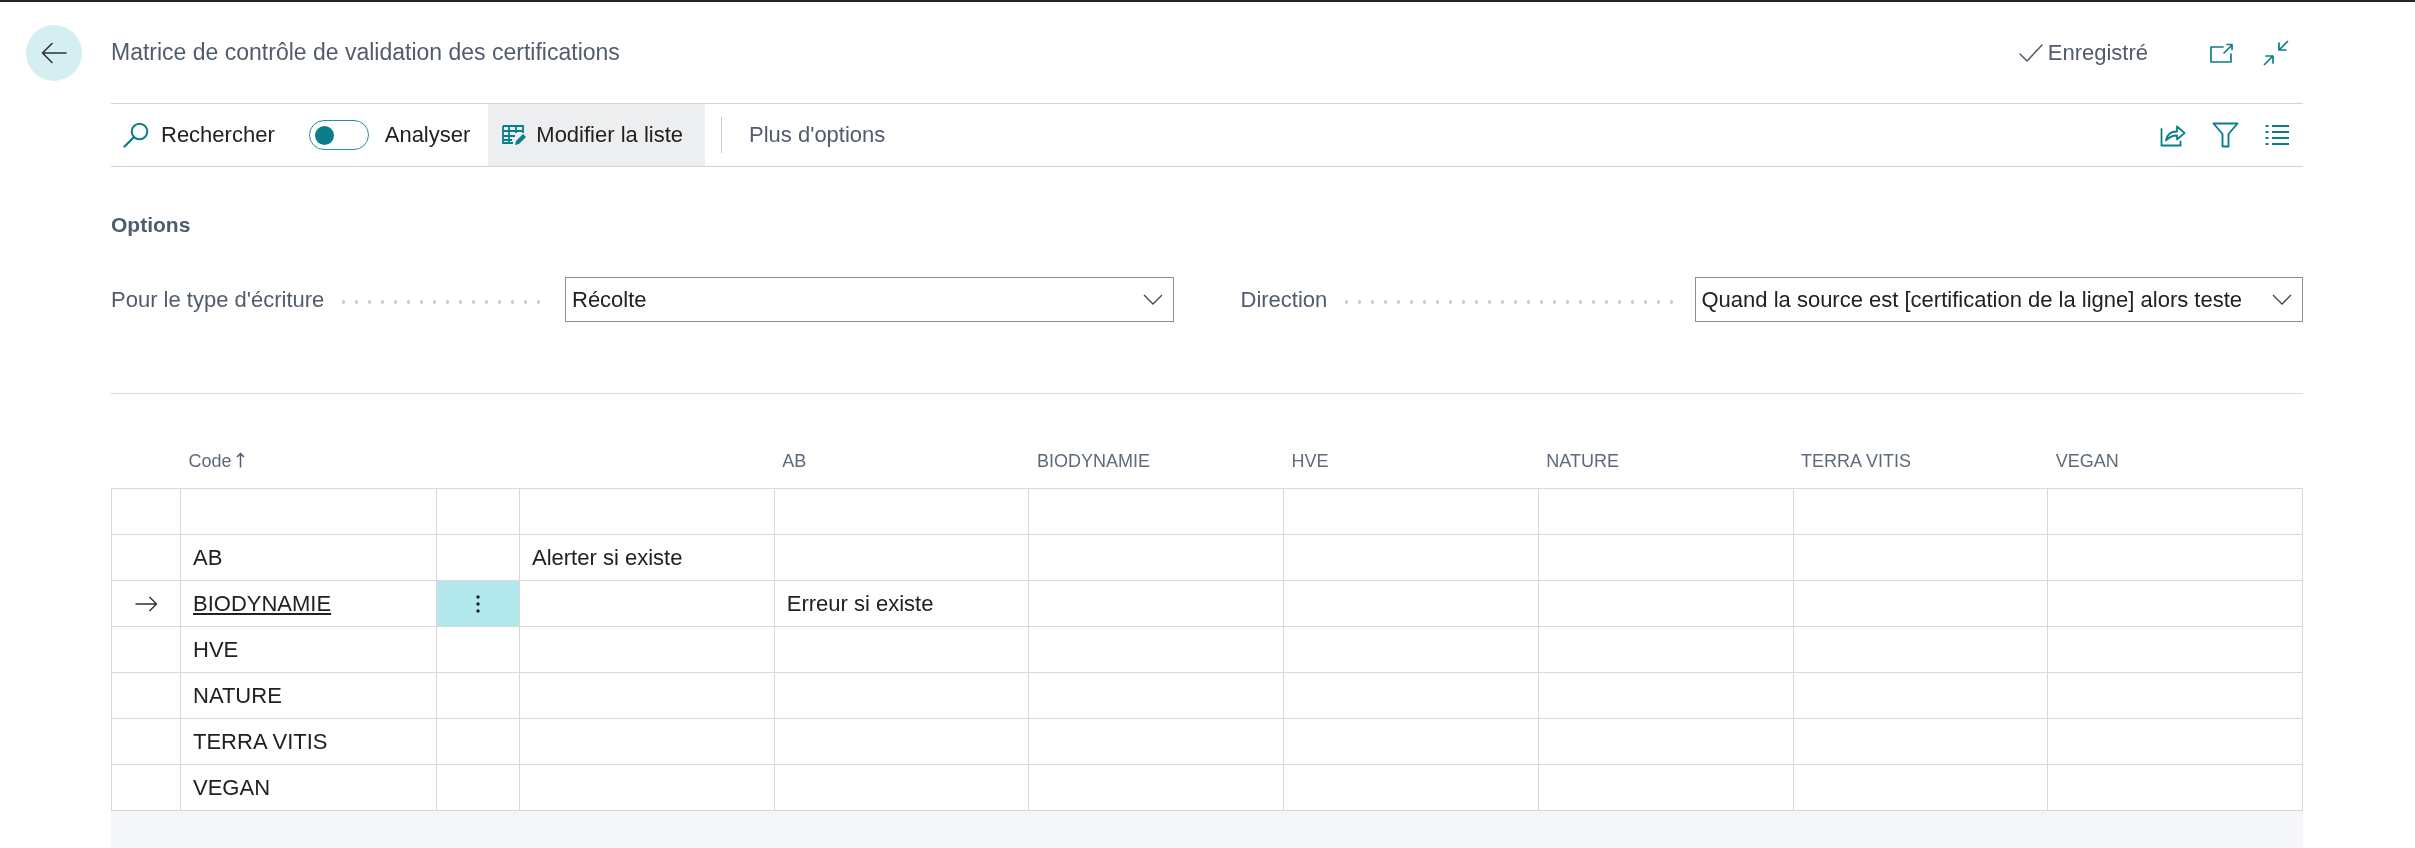 This screenshot has height=848, width=2415. Describe the element at coordinates (1411, 441) in the screenshot. I see `column-header: HVE` at that location.